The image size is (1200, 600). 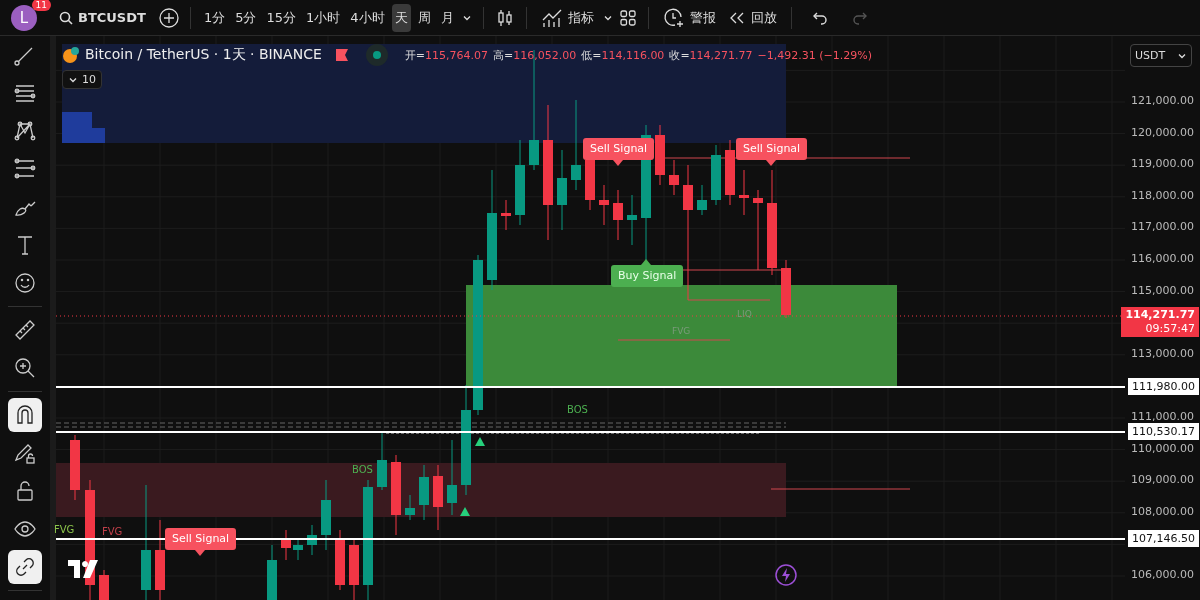 I want to click on current-price-label: 114,271.77 09:57:47, so click(x=1160, y=321).